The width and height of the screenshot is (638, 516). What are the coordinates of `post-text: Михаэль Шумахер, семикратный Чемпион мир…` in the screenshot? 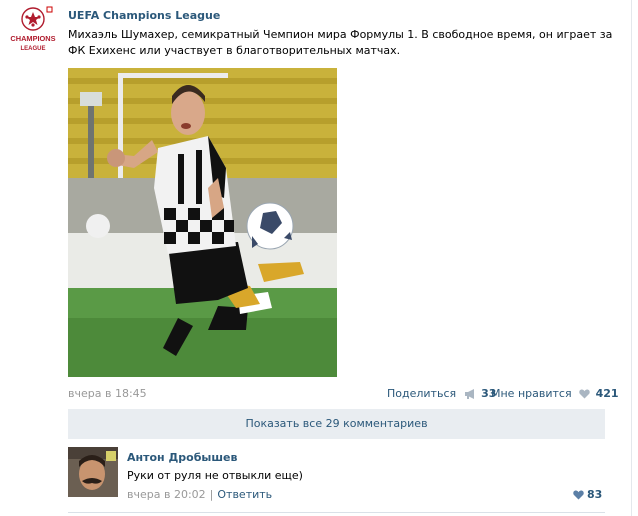 It's located at (340, 42).